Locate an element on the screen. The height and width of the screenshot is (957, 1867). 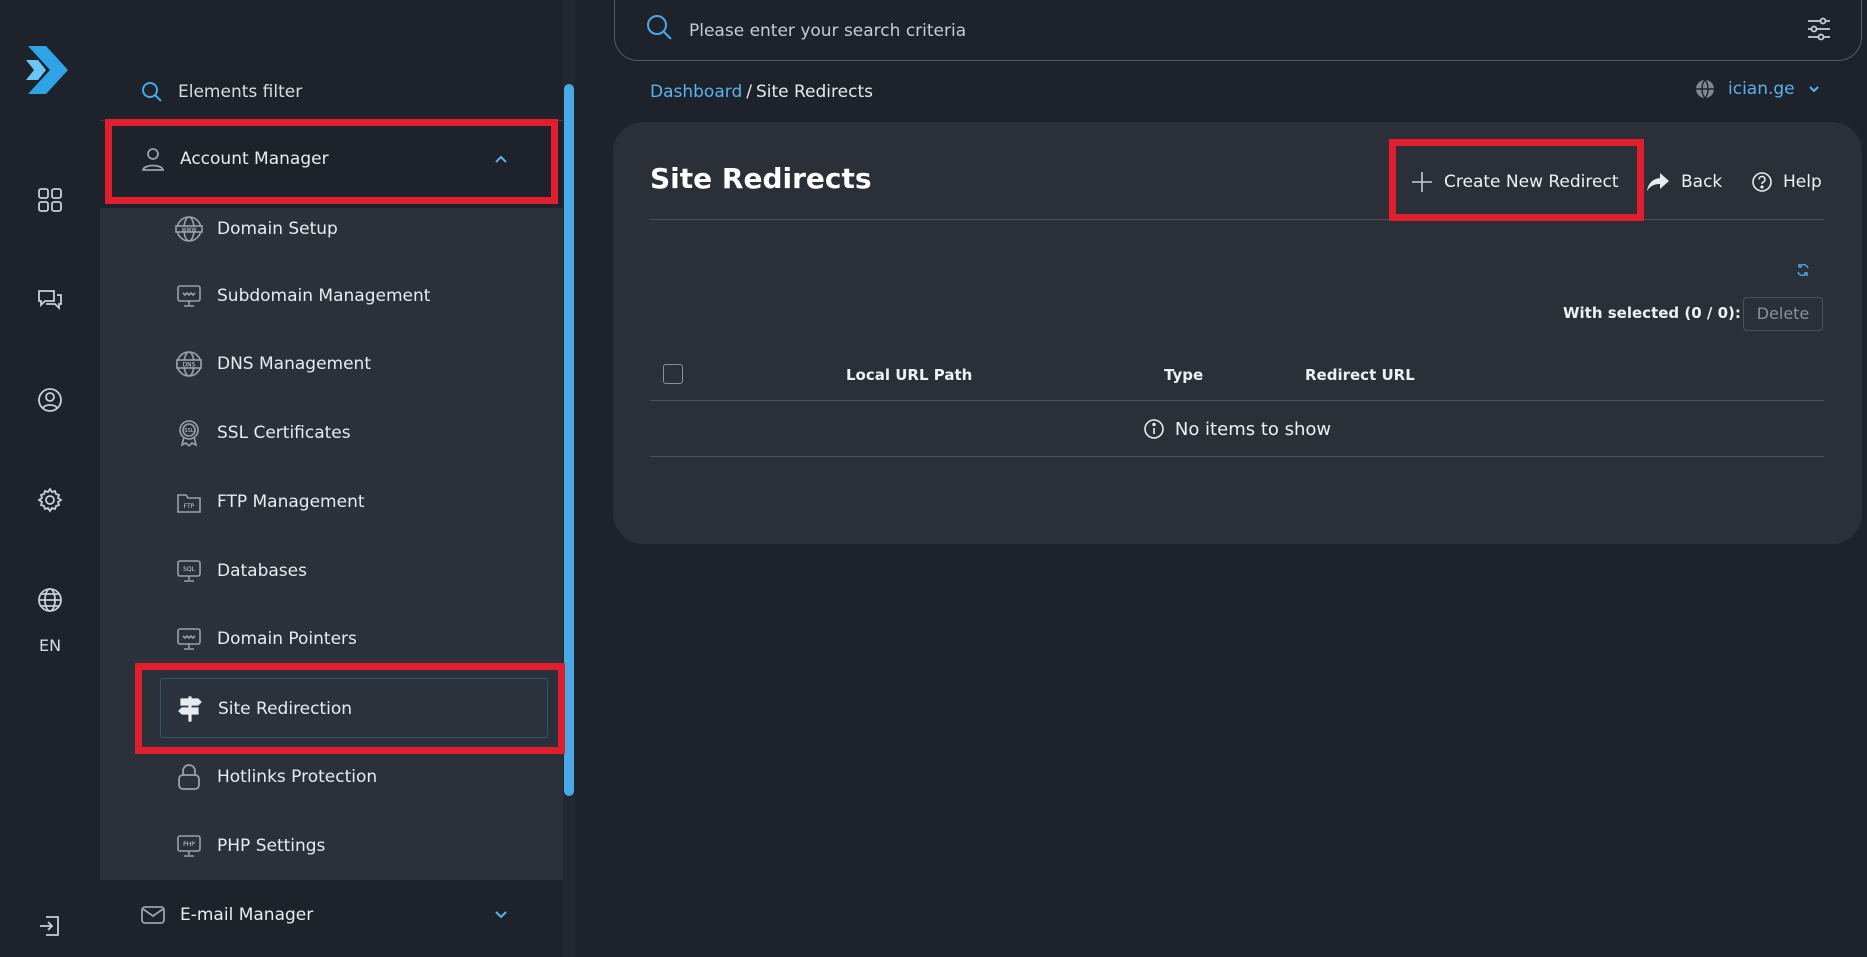
sidebar-group-email-manager: E-mail Manager is located at coordinates (331, 915).